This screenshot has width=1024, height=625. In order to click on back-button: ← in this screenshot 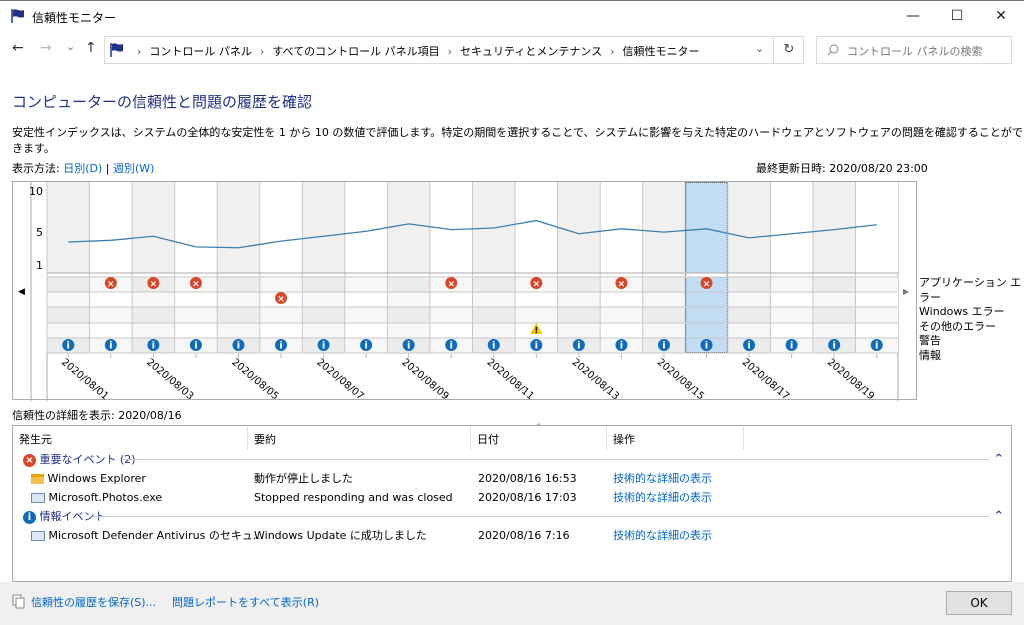, I will do `click(18, 48)`.